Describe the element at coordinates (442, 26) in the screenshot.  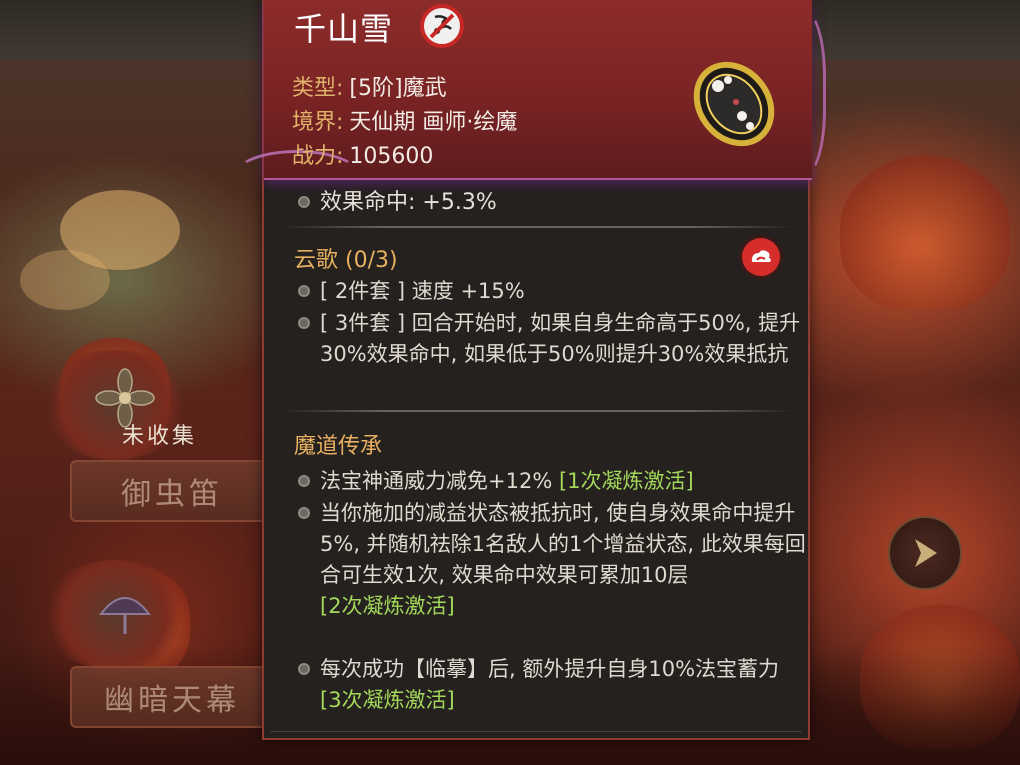
I see `no-entry-icon` at that location.